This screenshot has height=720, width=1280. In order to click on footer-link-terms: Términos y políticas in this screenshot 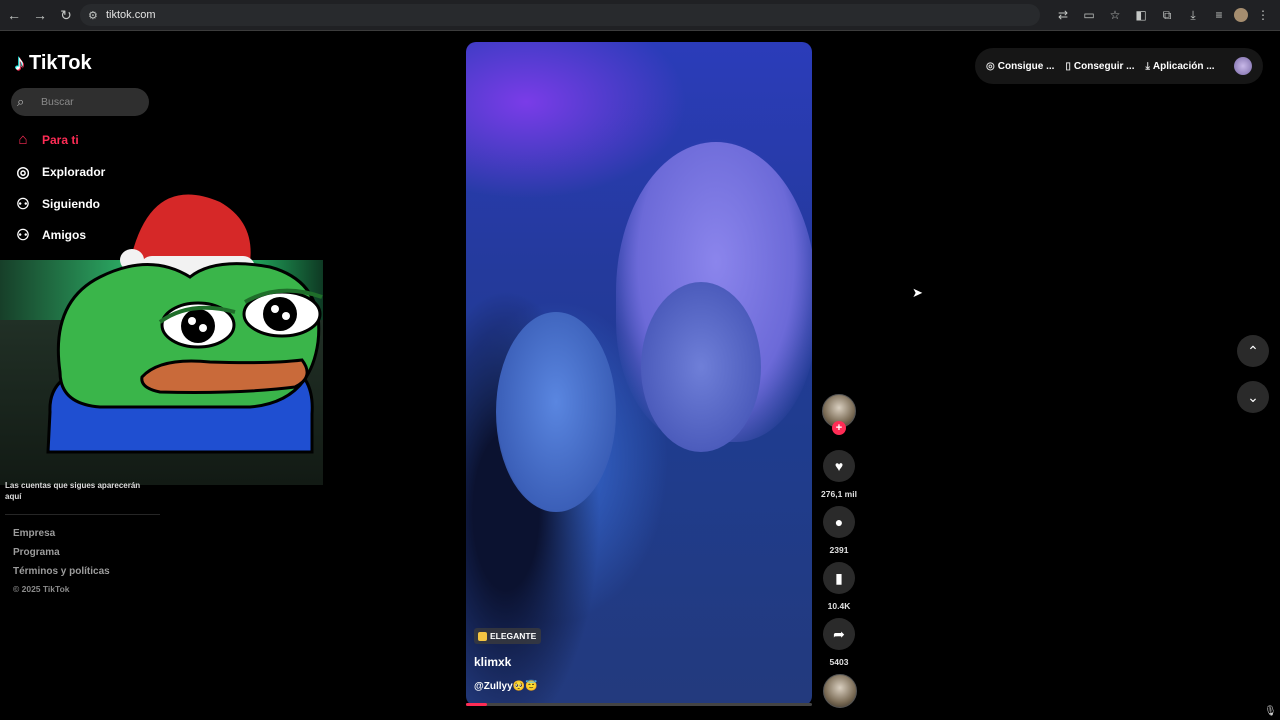, I will do `click(61, 571)`.